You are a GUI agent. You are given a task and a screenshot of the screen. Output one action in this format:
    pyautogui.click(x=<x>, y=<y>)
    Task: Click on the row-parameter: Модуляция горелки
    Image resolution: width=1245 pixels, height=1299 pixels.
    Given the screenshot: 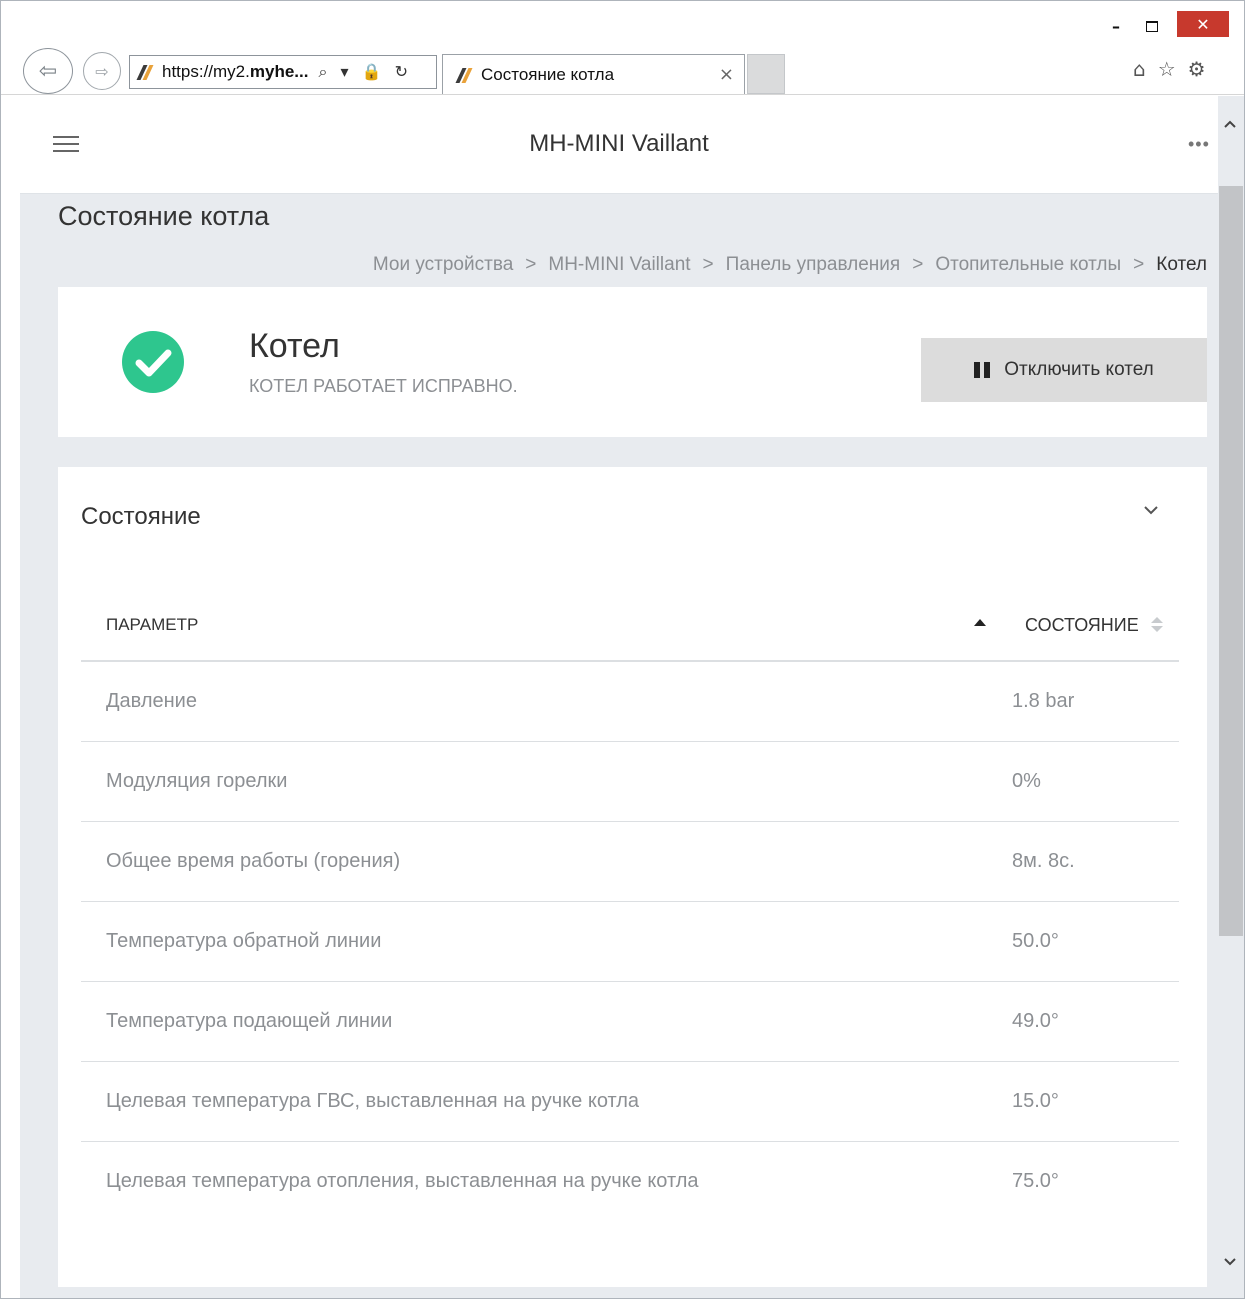 What is the action you would take?
    pyautogui.click(x=197, y=781)
    